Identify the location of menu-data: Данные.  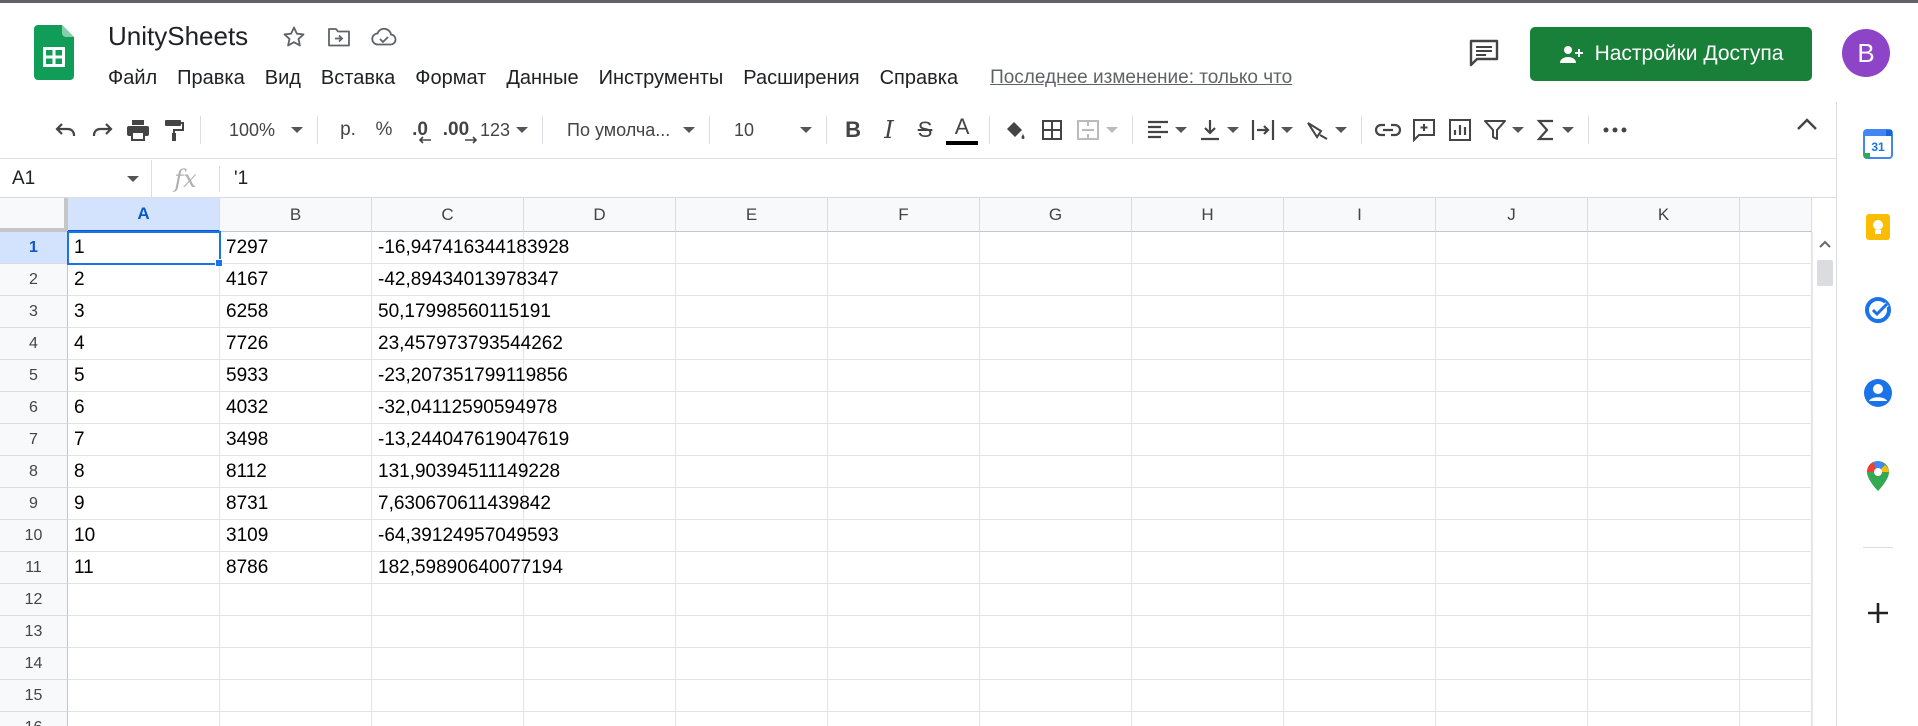
(542, 78).